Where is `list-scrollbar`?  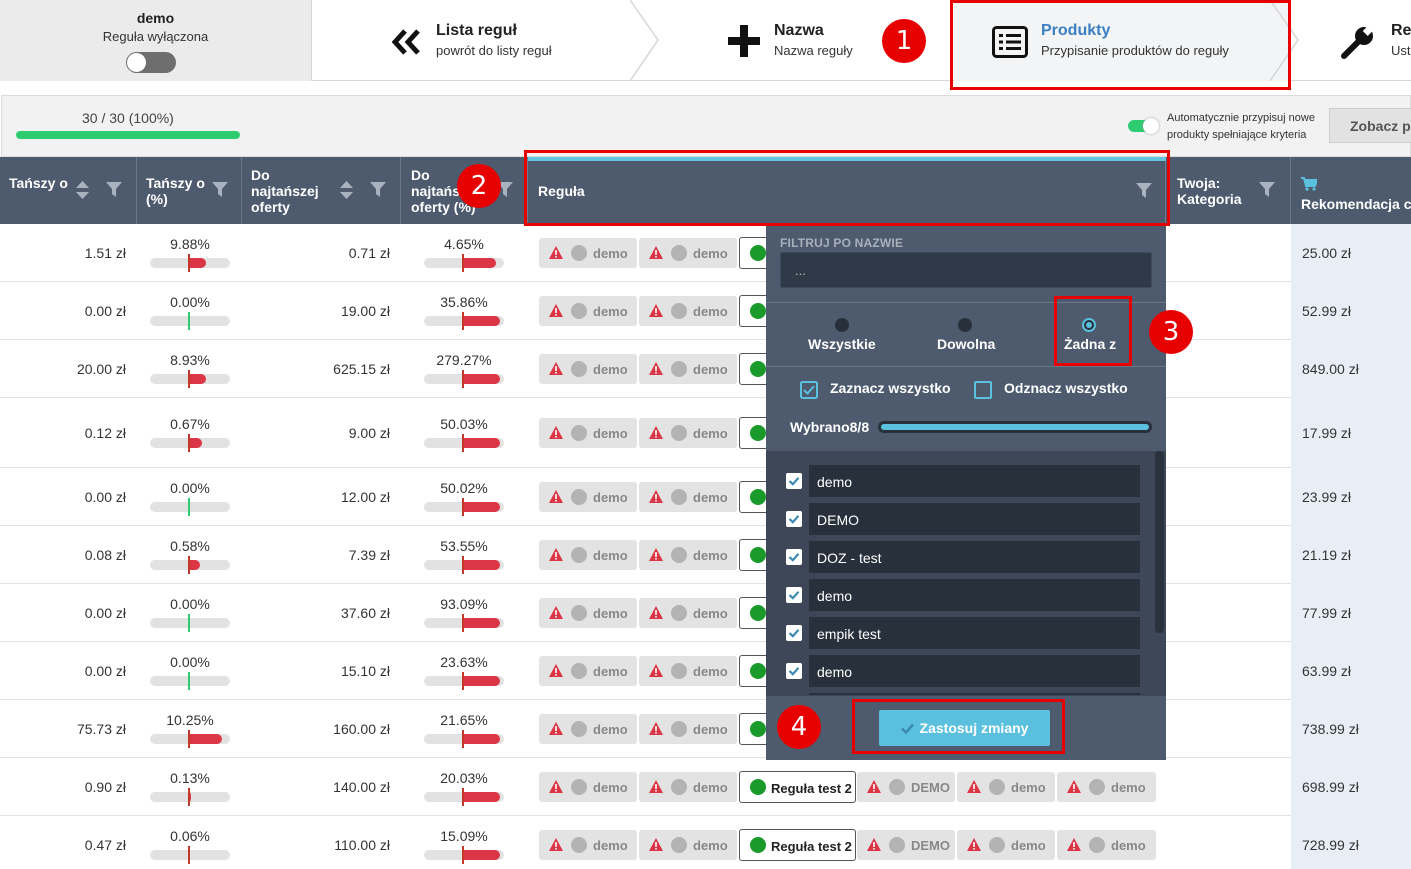 list-scrollbar is located at coordinates (1159, 542).